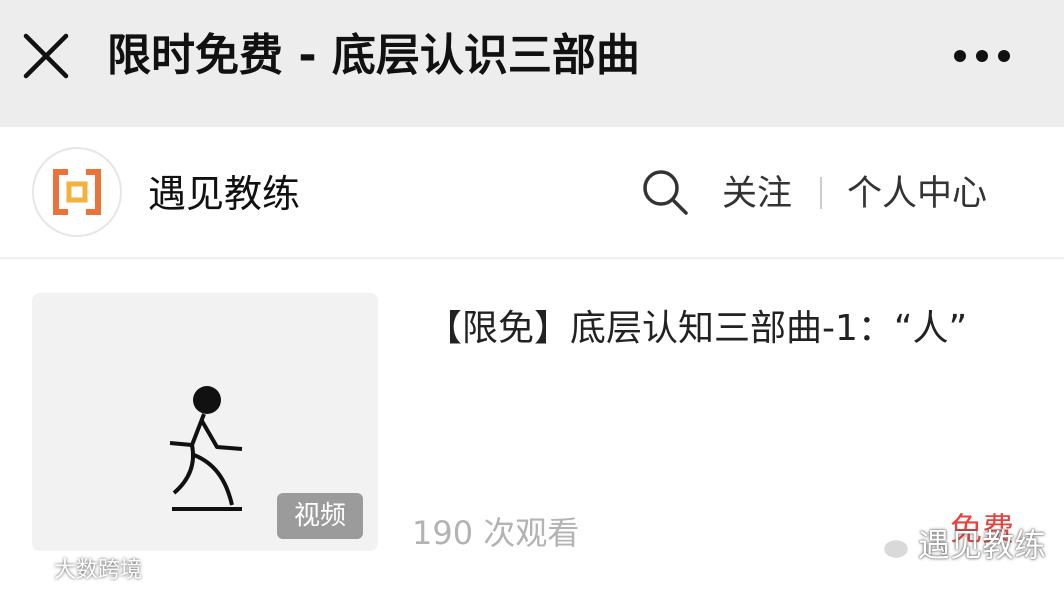 The image size is (1064, 591). What do you see at coordinates (98, 570) in the screenshot?
I see `watermark-left-text: 大数跨境` at bounding box center [98, 570].